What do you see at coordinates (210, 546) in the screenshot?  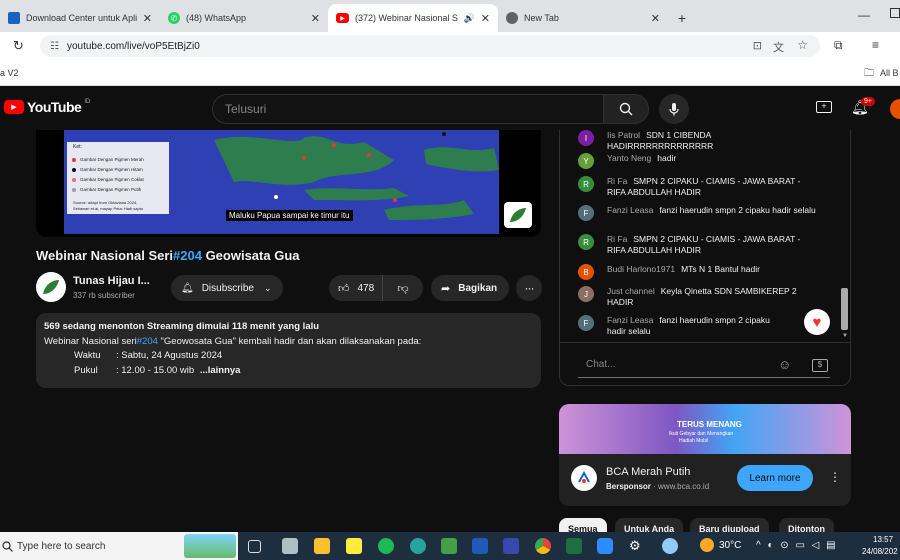 I see `landscape-widget-icon` at bounding box center [210, 546].